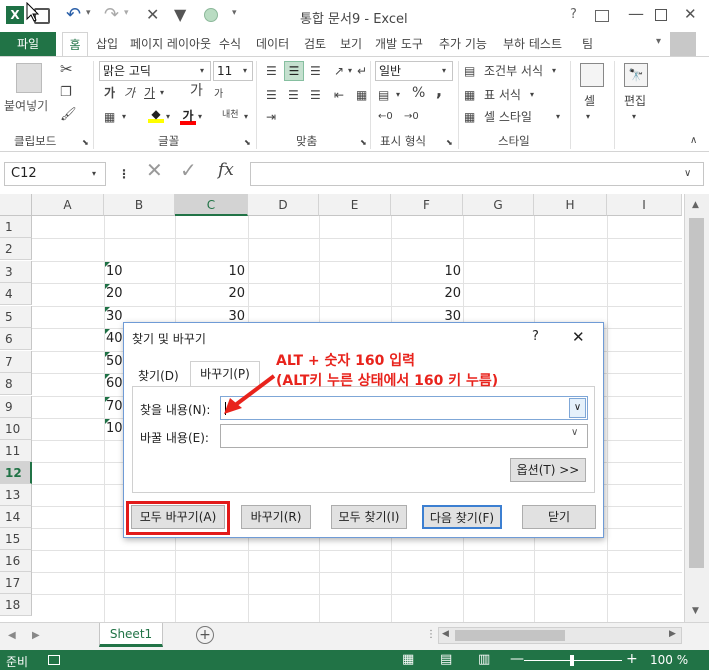  Describe the element at coordinates (573, 14) in the screenshot. I see `help-button: ?` at that location.